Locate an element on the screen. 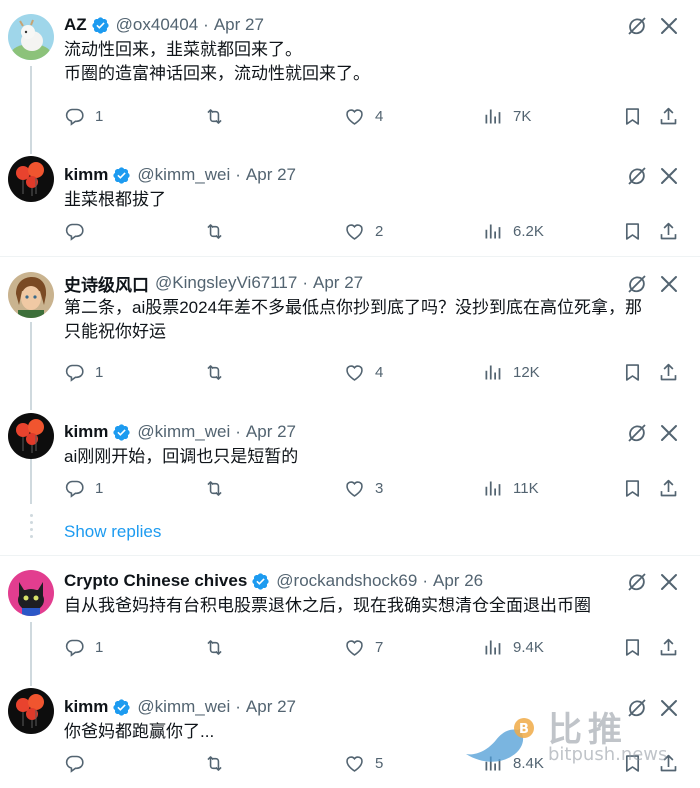 Image resolution: width=700 pixels, height=788 pixels. views-button: 9.4K is located at coordinates (513, 647).